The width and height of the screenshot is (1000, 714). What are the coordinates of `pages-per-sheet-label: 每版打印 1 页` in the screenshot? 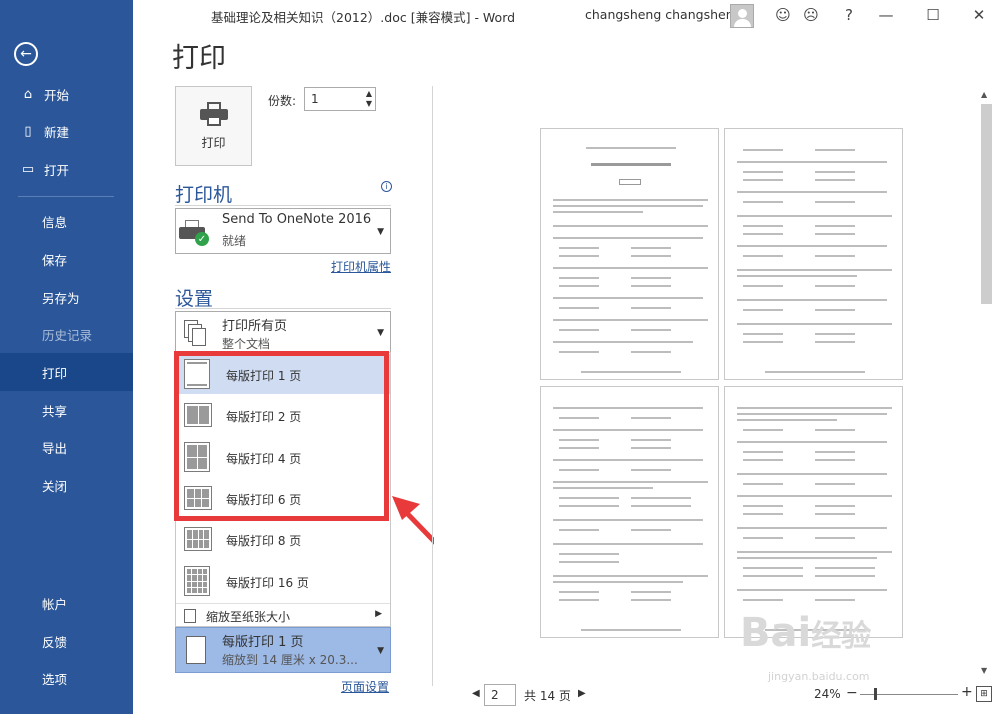 It's located at (263, 642).